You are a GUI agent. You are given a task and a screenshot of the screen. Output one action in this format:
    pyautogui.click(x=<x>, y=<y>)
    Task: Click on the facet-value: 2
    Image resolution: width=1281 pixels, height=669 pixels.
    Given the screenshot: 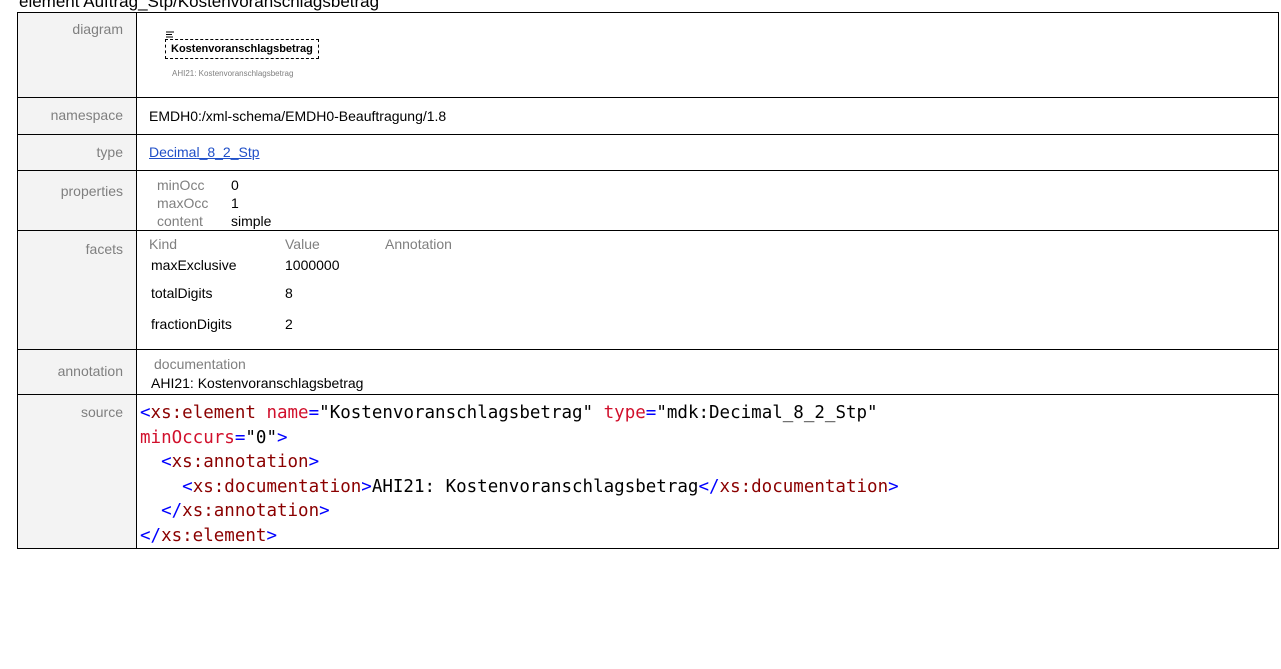 What is the action you would take?
    pyautogui.click(x=289, y=324)
    